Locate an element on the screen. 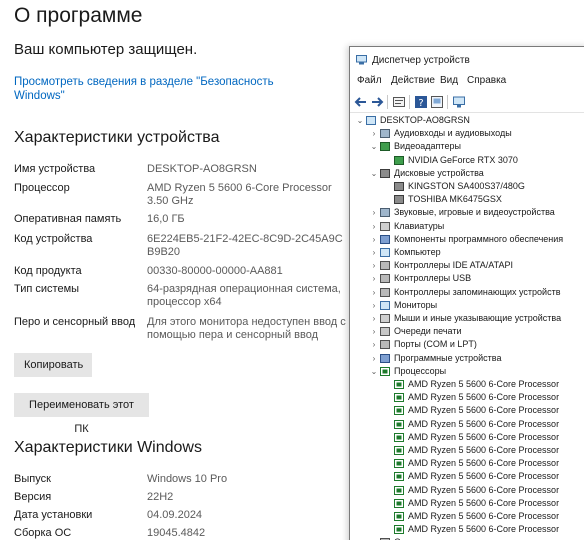 This screenshot has height=540, width=584. tree-category-item: › Контроллеры USB is located at coordinates (467, 278).